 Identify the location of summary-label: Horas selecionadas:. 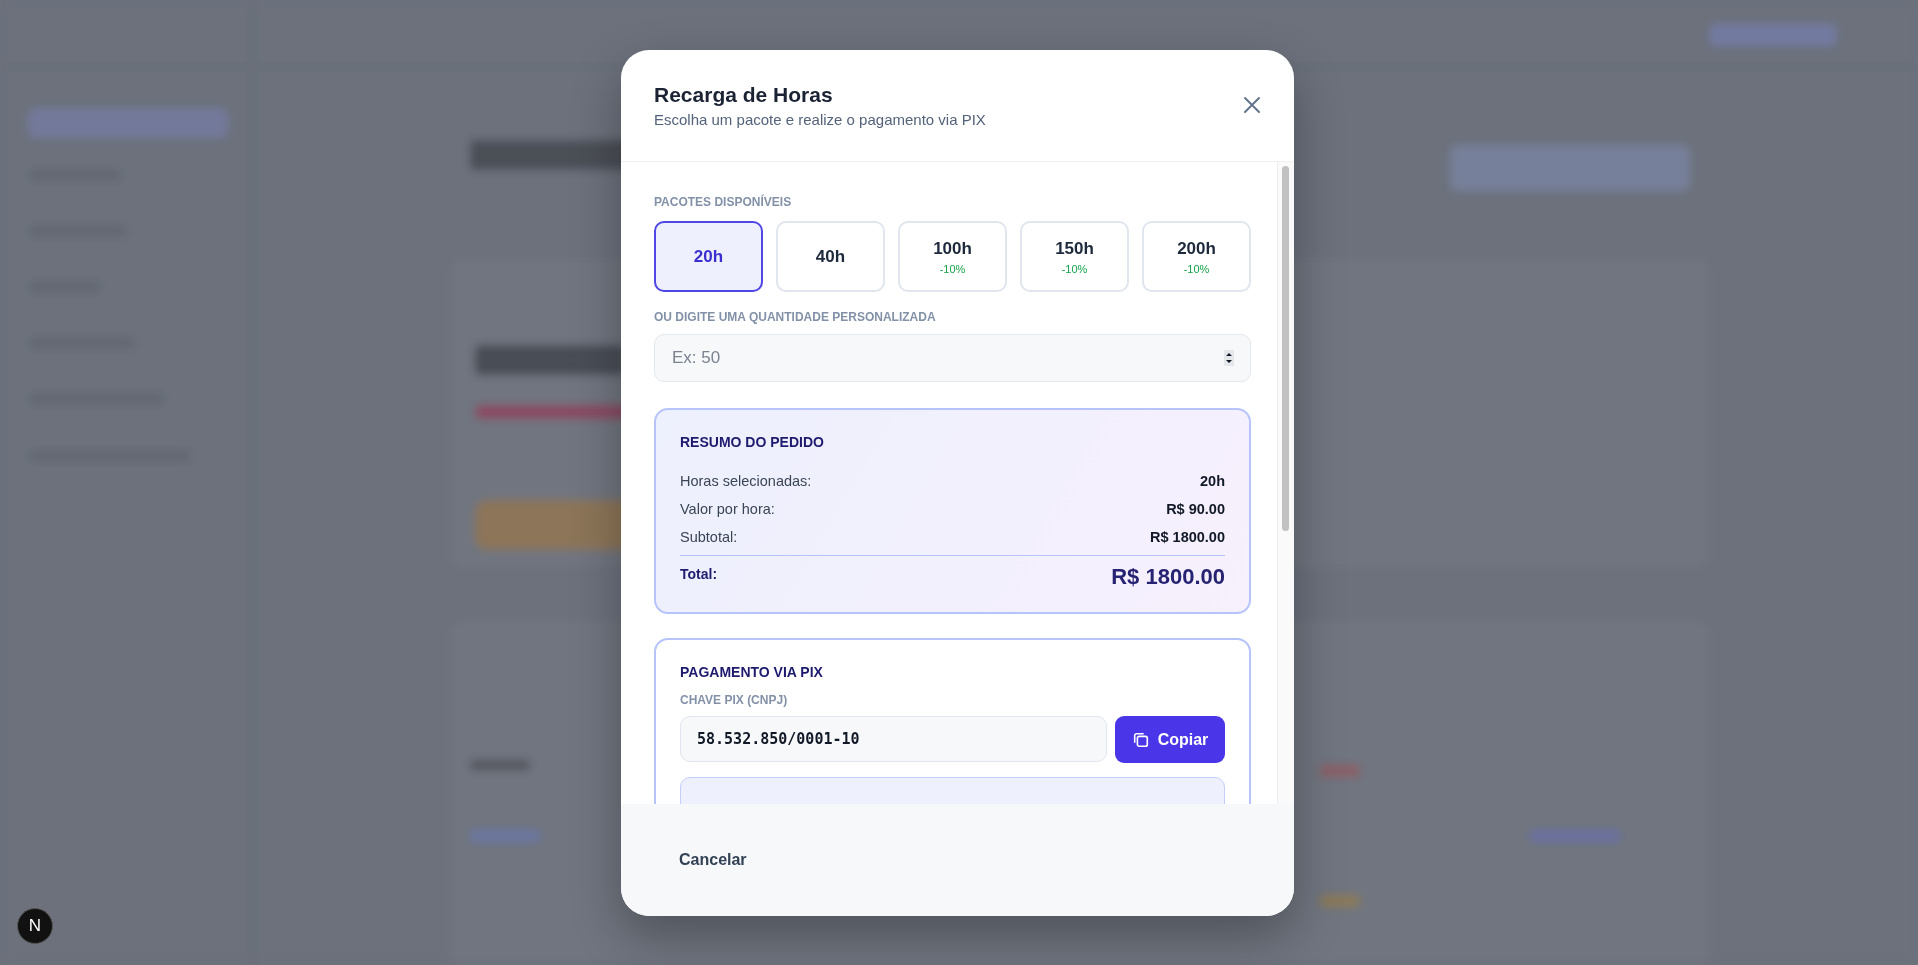
(746, 481).